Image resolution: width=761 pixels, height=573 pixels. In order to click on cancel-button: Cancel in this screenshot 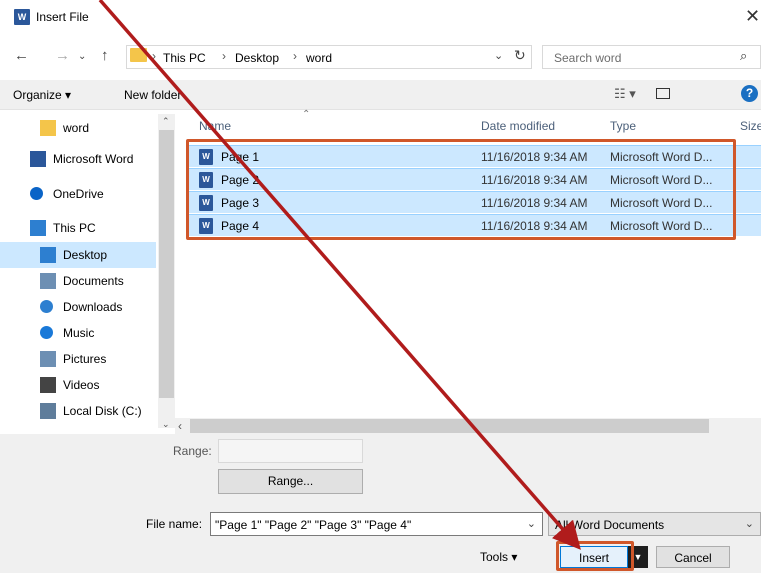, I will do `click(693, 557)`.